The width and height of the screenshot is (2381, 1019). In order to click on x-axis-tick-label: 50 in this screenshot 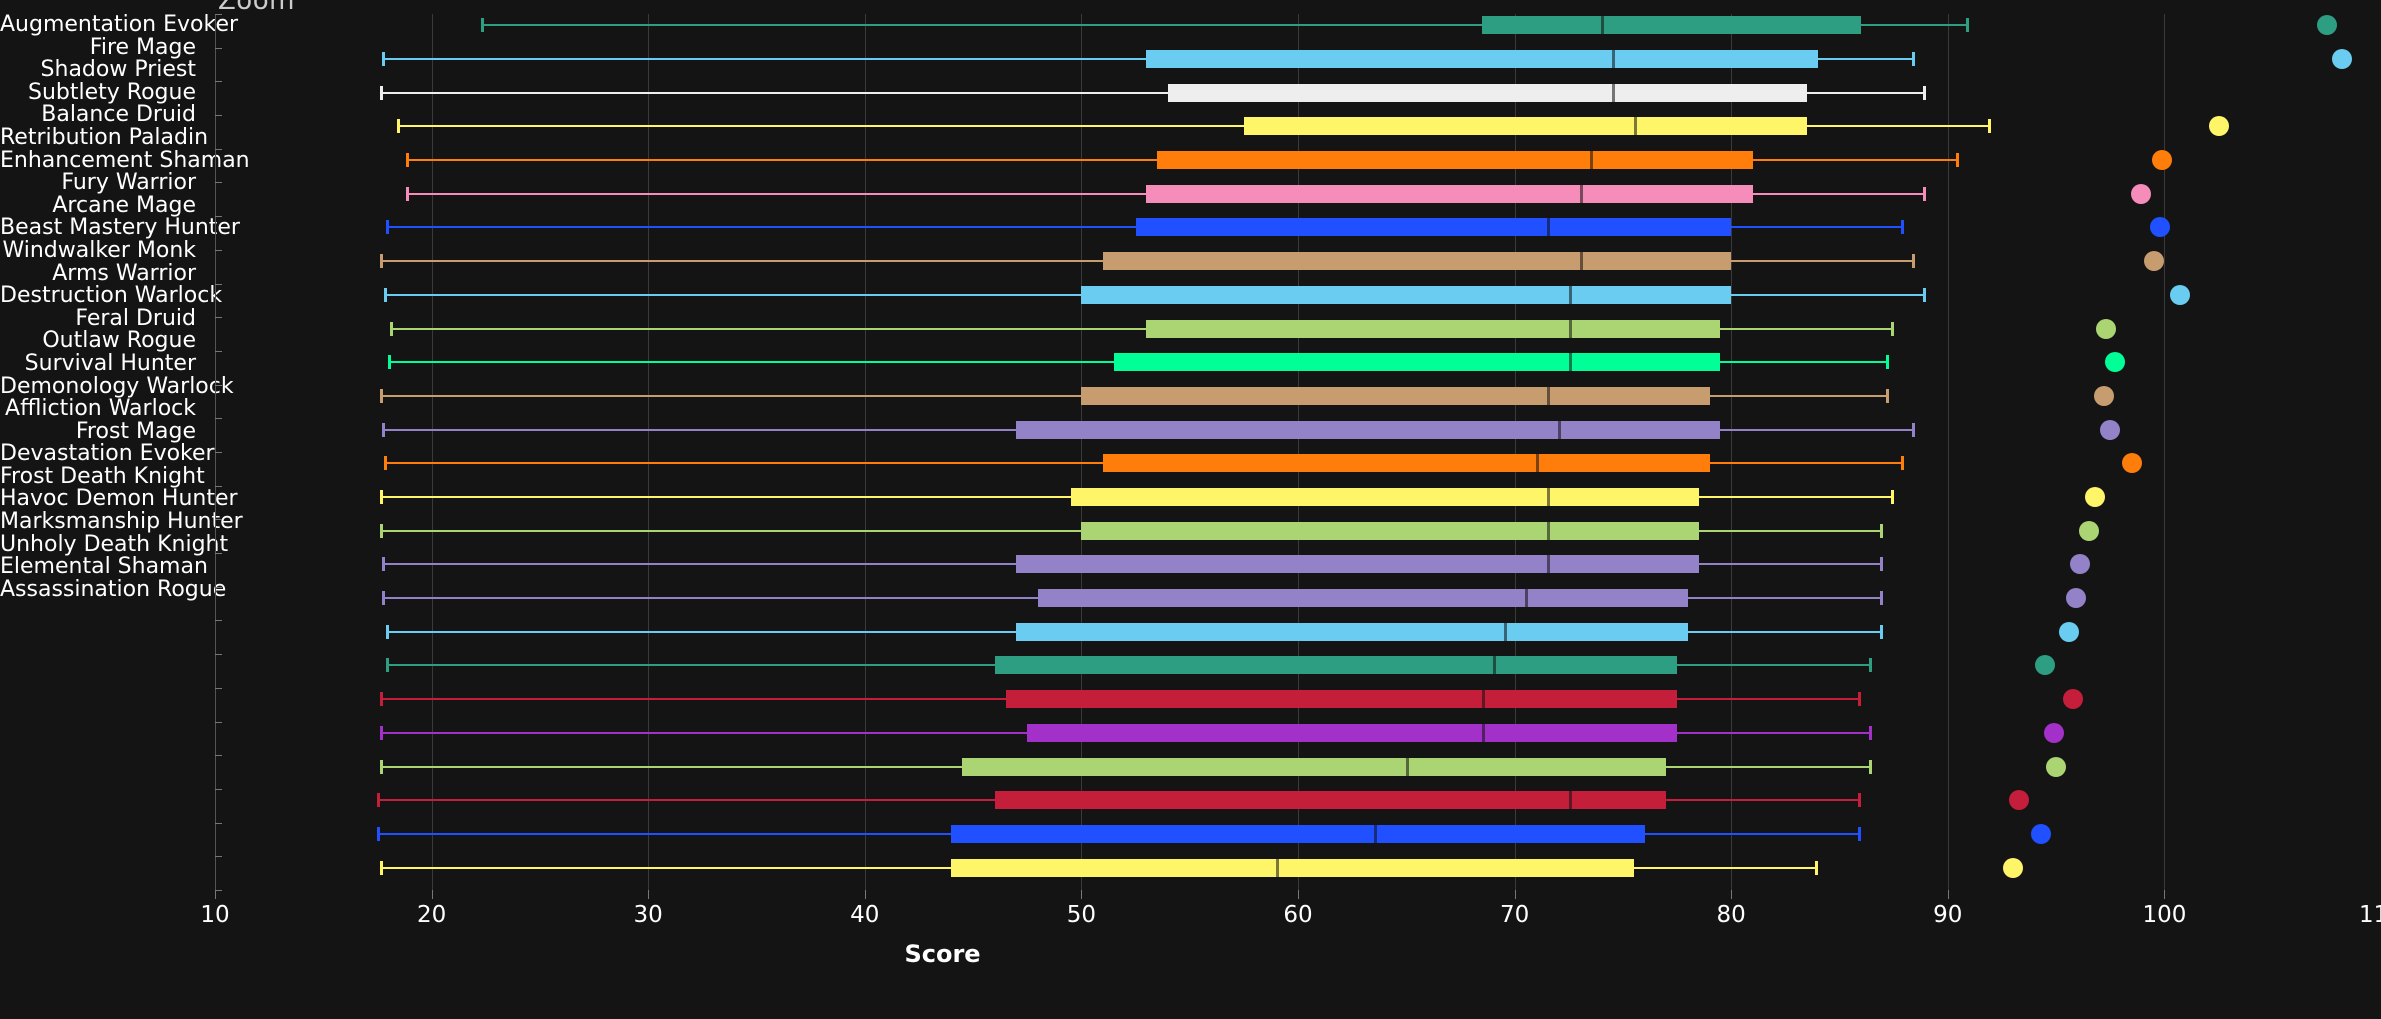, I will do `click(1081, 915)`.